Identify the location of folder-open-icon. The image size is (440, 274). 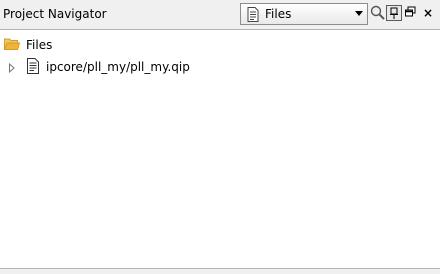
(12, 45).